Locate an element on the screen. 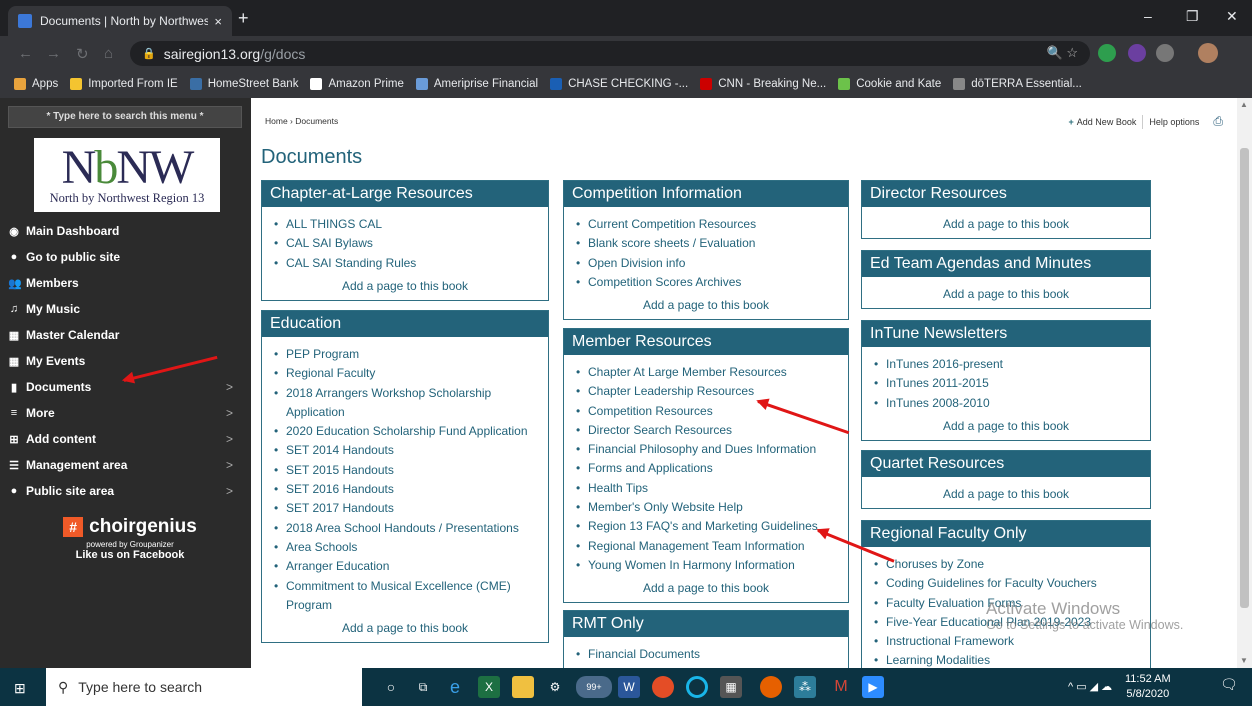 The image size is (1252, 706). settings-gear-icon: ⚙ is located at coordinates (555, 687).